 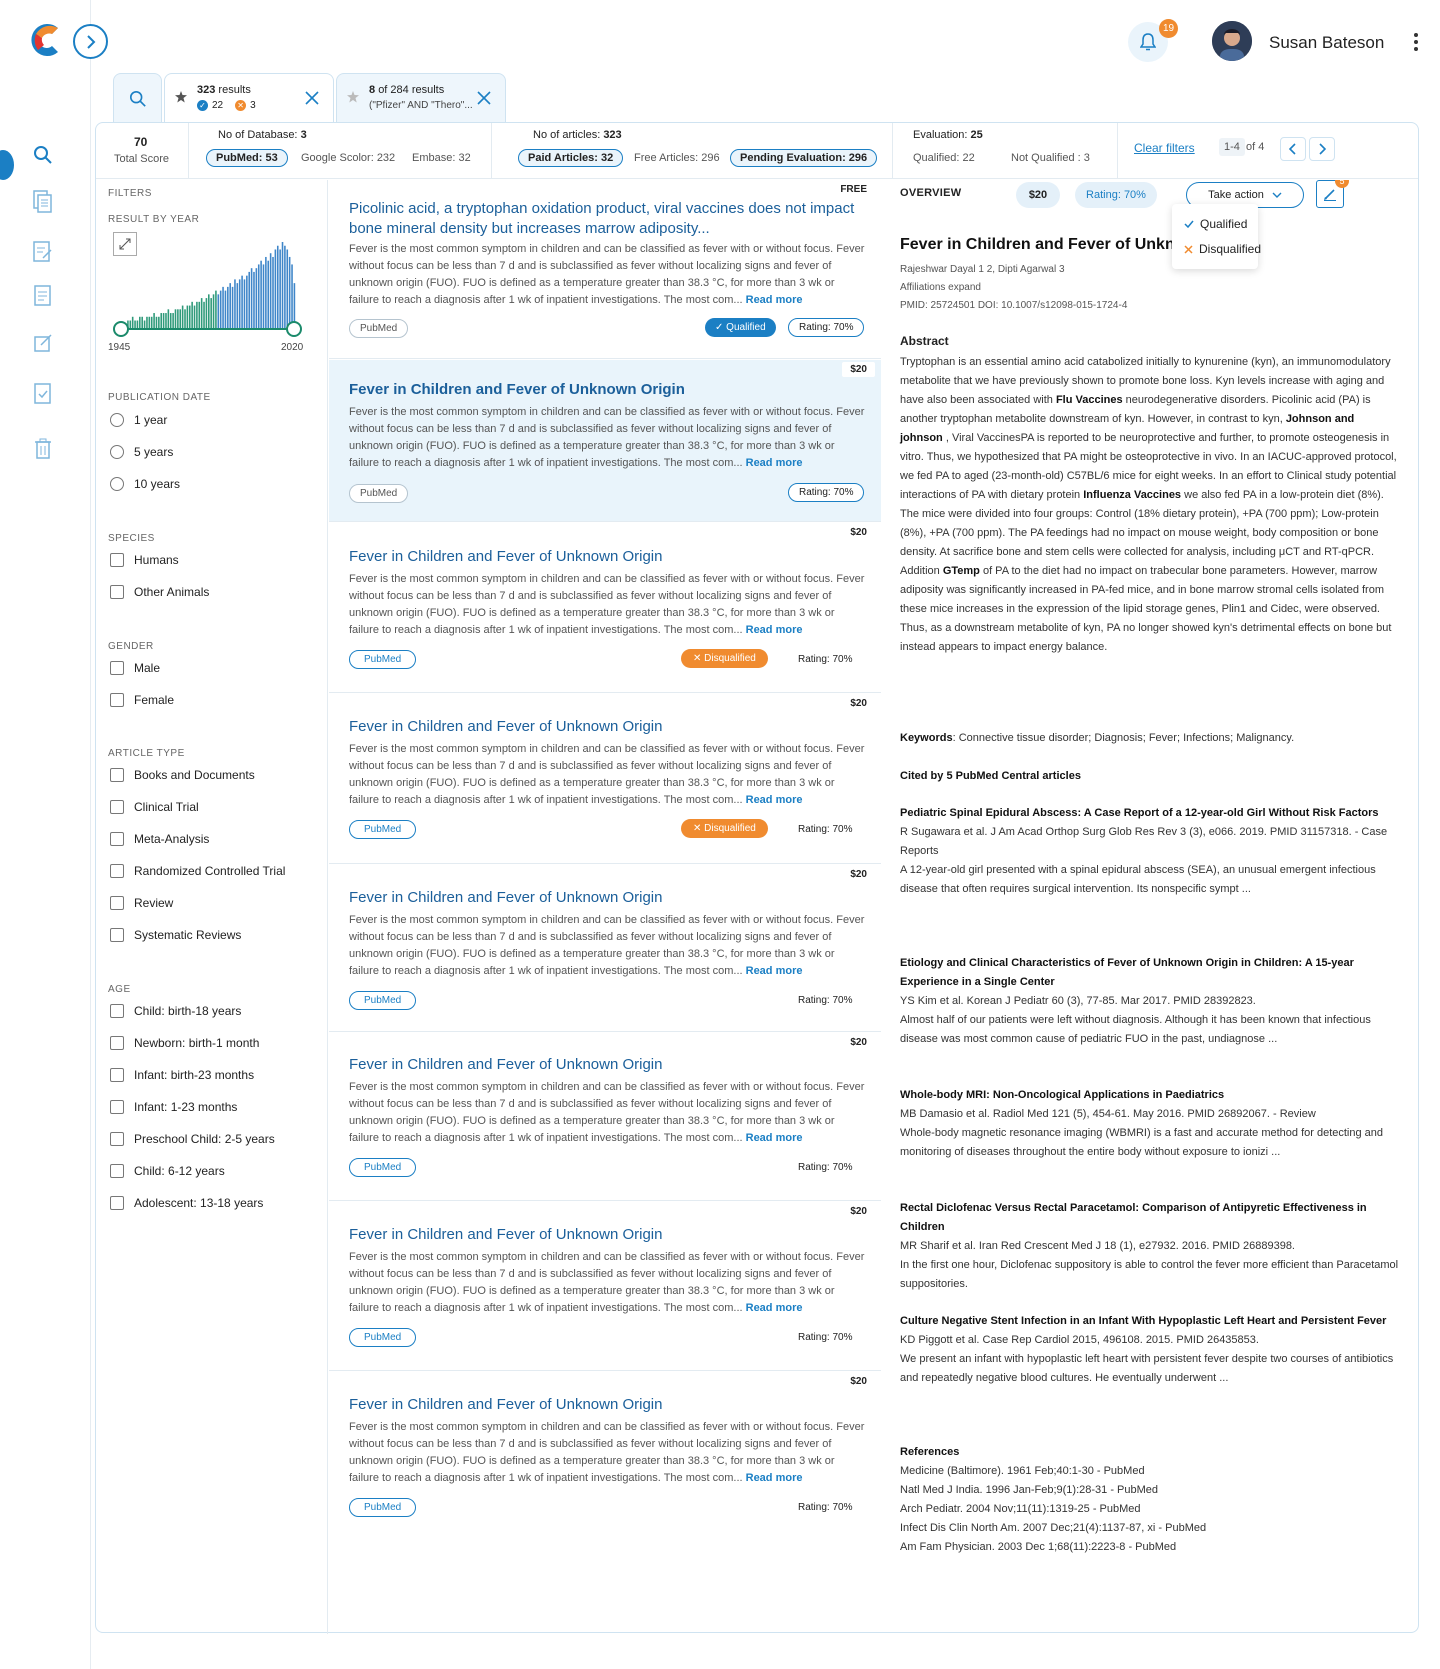 What do you see at coordinates (1232, 41) in the screenshot?
I see `avatar` at bounding box center [1232, 41].